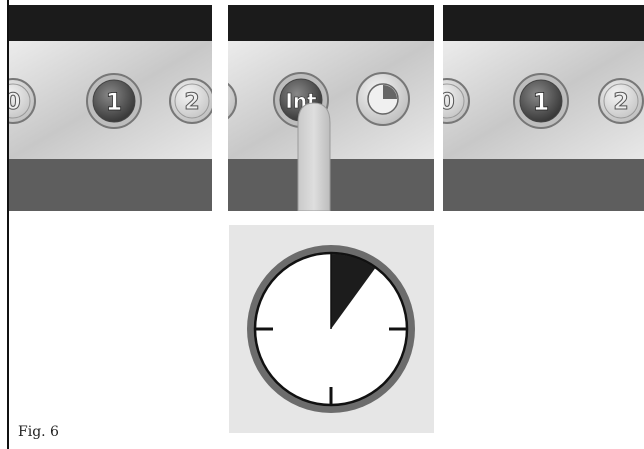 The width and height of the screenshot is (644, 449). I want to click on timer-button, so click(383, 99).